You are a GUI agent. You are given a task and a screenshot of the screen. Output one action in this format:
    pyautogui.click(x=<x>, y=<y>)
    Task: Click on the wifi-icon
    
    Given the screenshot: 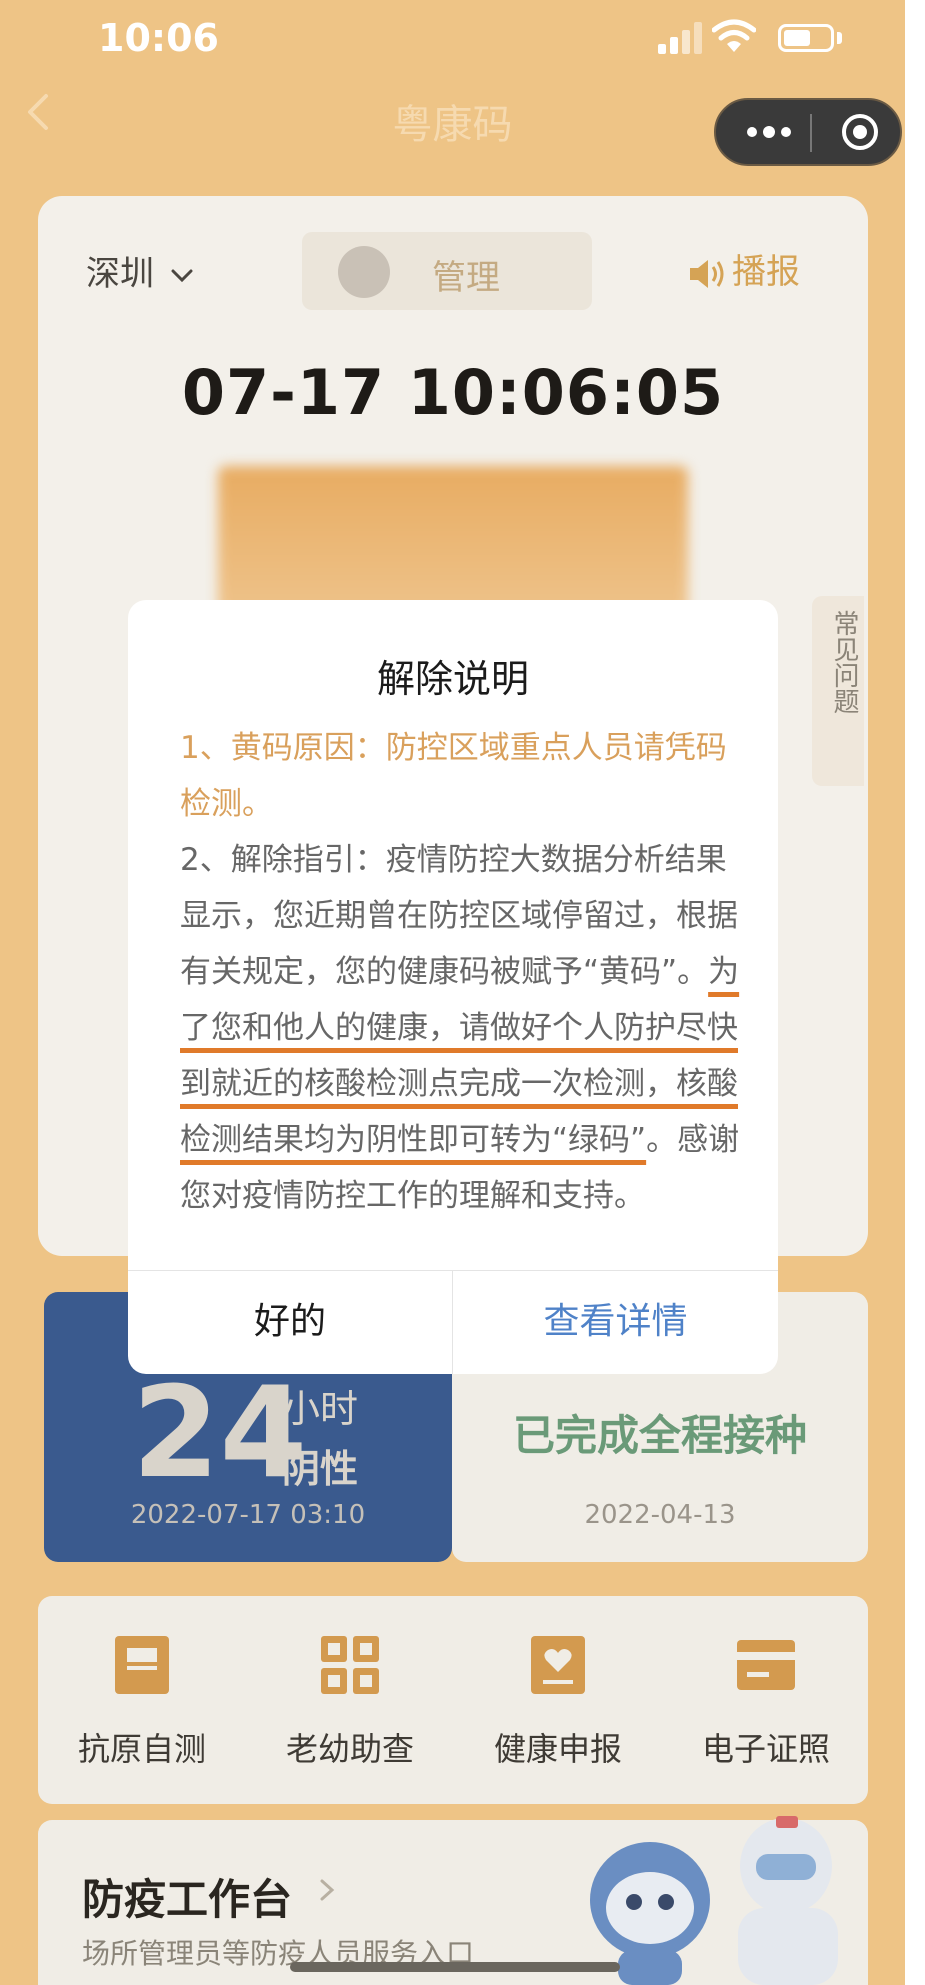 What is the action you would take?
    pyautogui.click(x=734, y=35)
    